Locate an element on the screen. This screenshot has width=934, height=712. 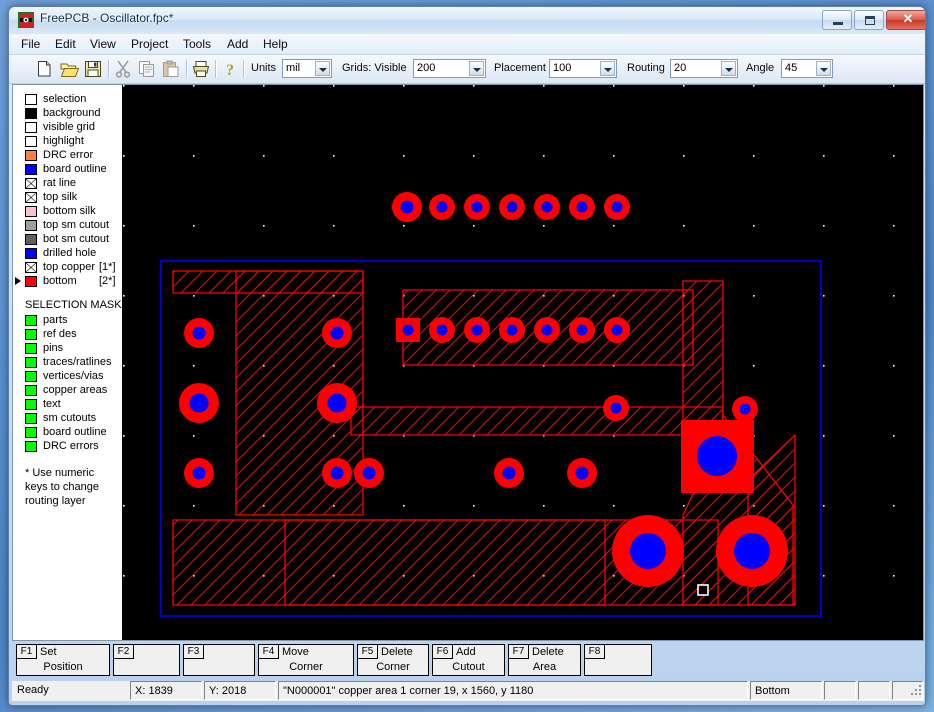
status-active-layer: Bottom is located at coordinates (786, 690).